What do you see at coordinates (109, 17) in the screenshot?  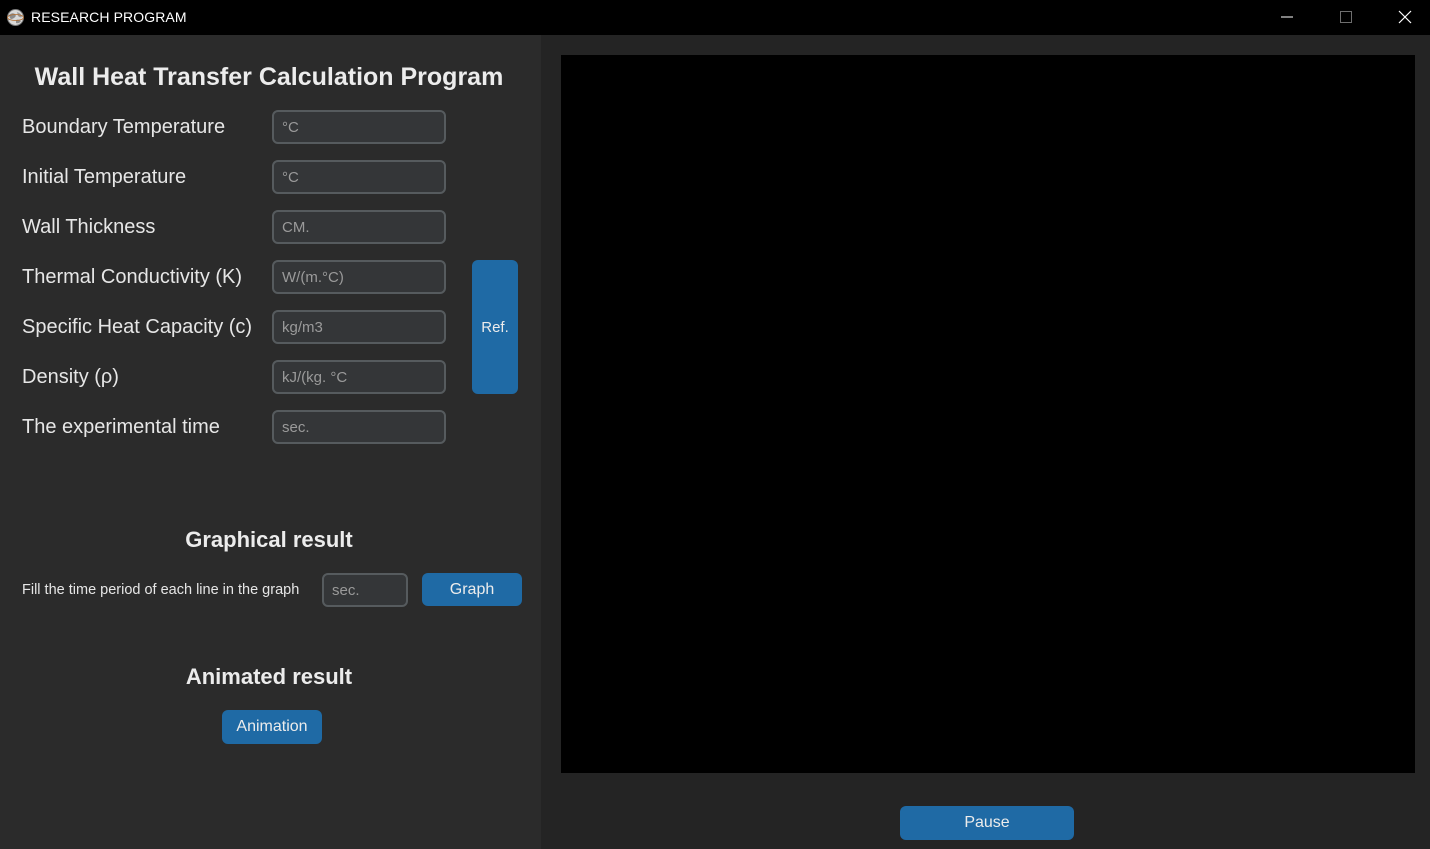 I see `window-title: RESEARCH PROGRAM` at bounding box center [109, 17].